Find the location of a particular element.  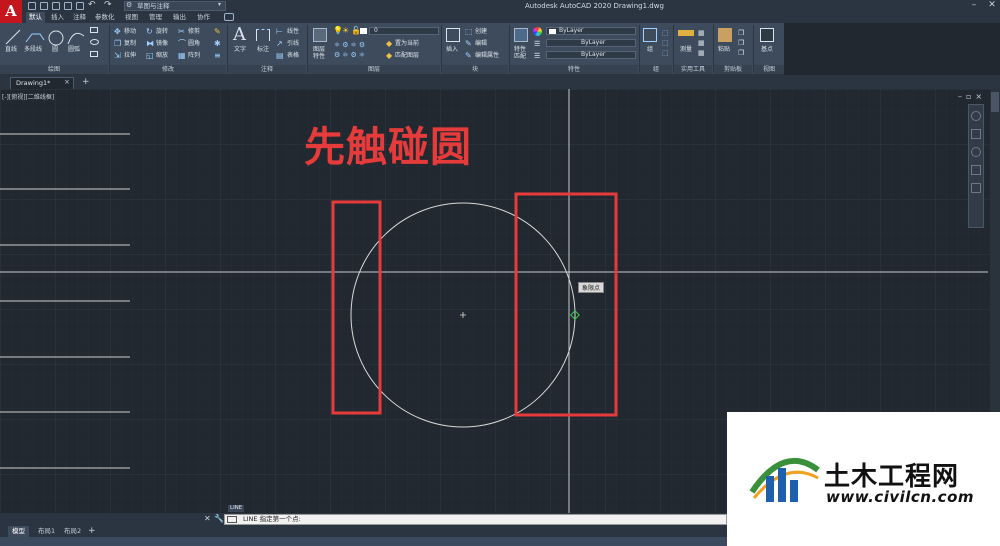

match-properties-tool: 特性匹配 is located at coordinates (522, 53).